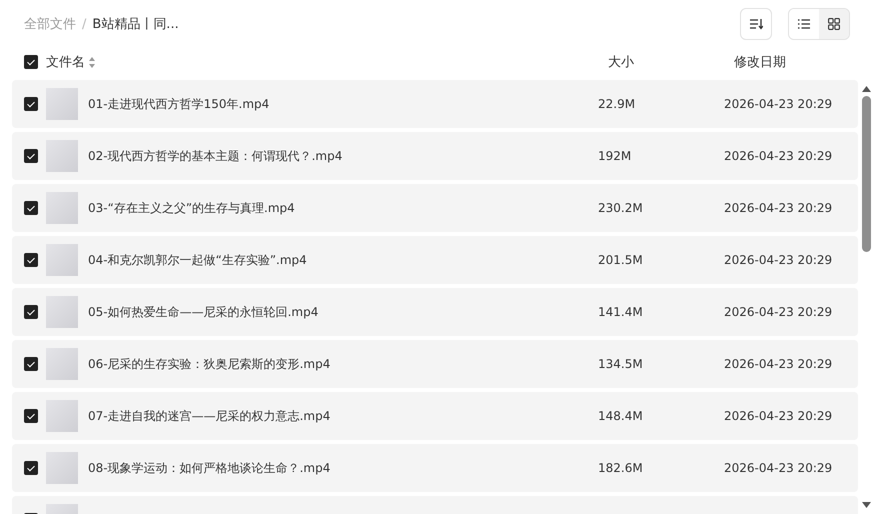  I want to click on file-size: 148.4M, so click(621, 416).